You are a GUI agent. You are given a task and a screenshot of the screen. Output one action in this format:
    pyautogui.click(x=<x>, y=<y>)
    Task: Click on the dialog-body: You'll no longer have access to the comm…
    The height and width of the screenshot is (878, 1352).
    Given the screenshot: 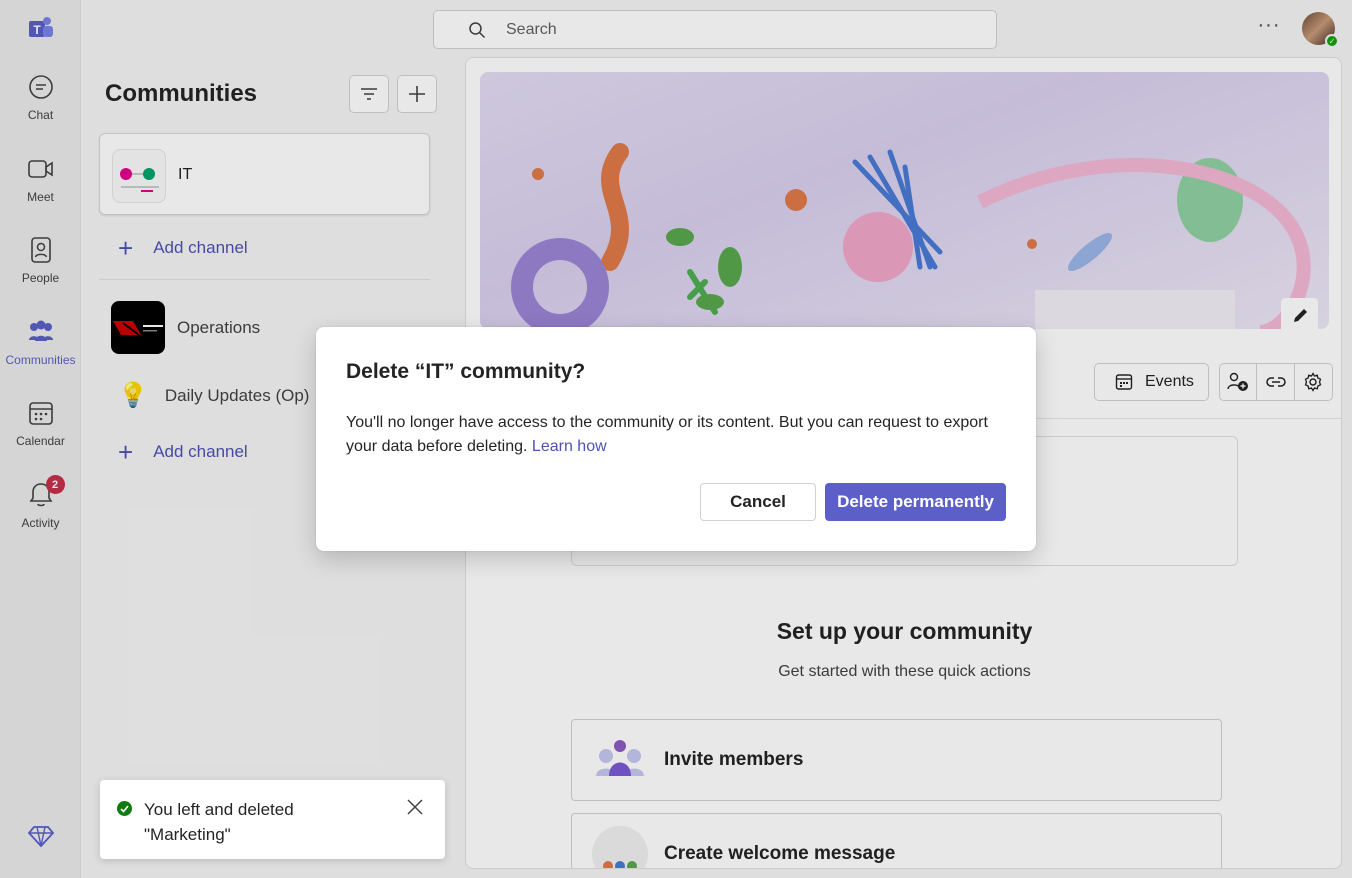 What is the action you would take?
    pyautogui.click(x=676, y=435)
    